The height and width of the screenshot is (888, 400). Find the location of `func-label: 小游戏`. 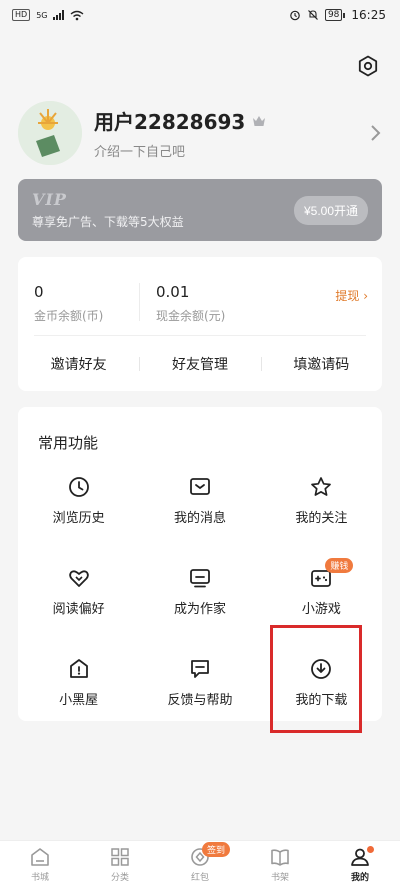

func-label: 小游戏 is located at coordinates (321, 609).